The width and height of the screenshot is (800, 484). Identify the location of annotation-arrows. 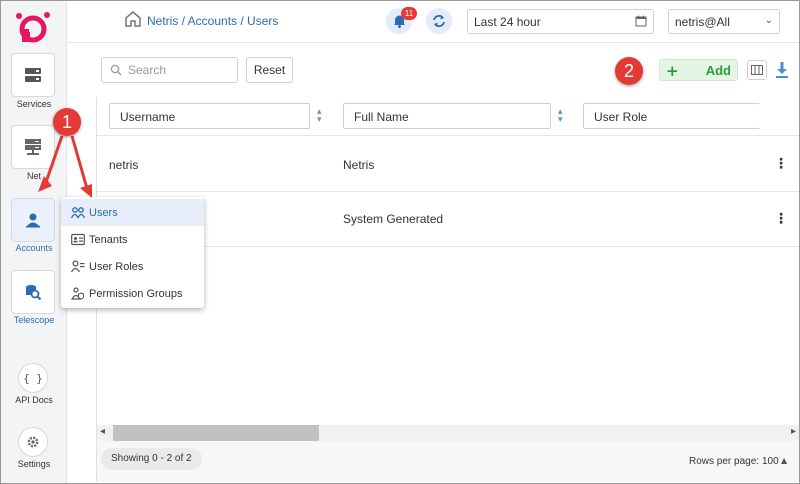
(65, 166).